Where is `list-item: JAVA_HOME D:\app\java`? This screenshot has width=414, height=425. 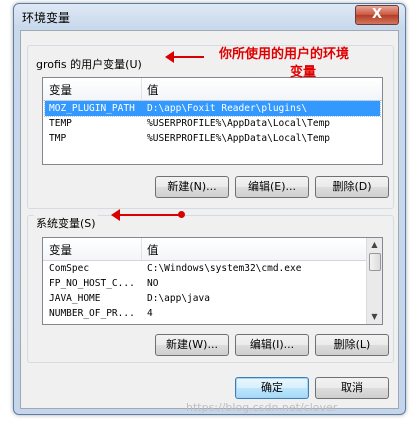
list-item: JAVA_HOME D:\app\java is located at coordinates (205, 298).